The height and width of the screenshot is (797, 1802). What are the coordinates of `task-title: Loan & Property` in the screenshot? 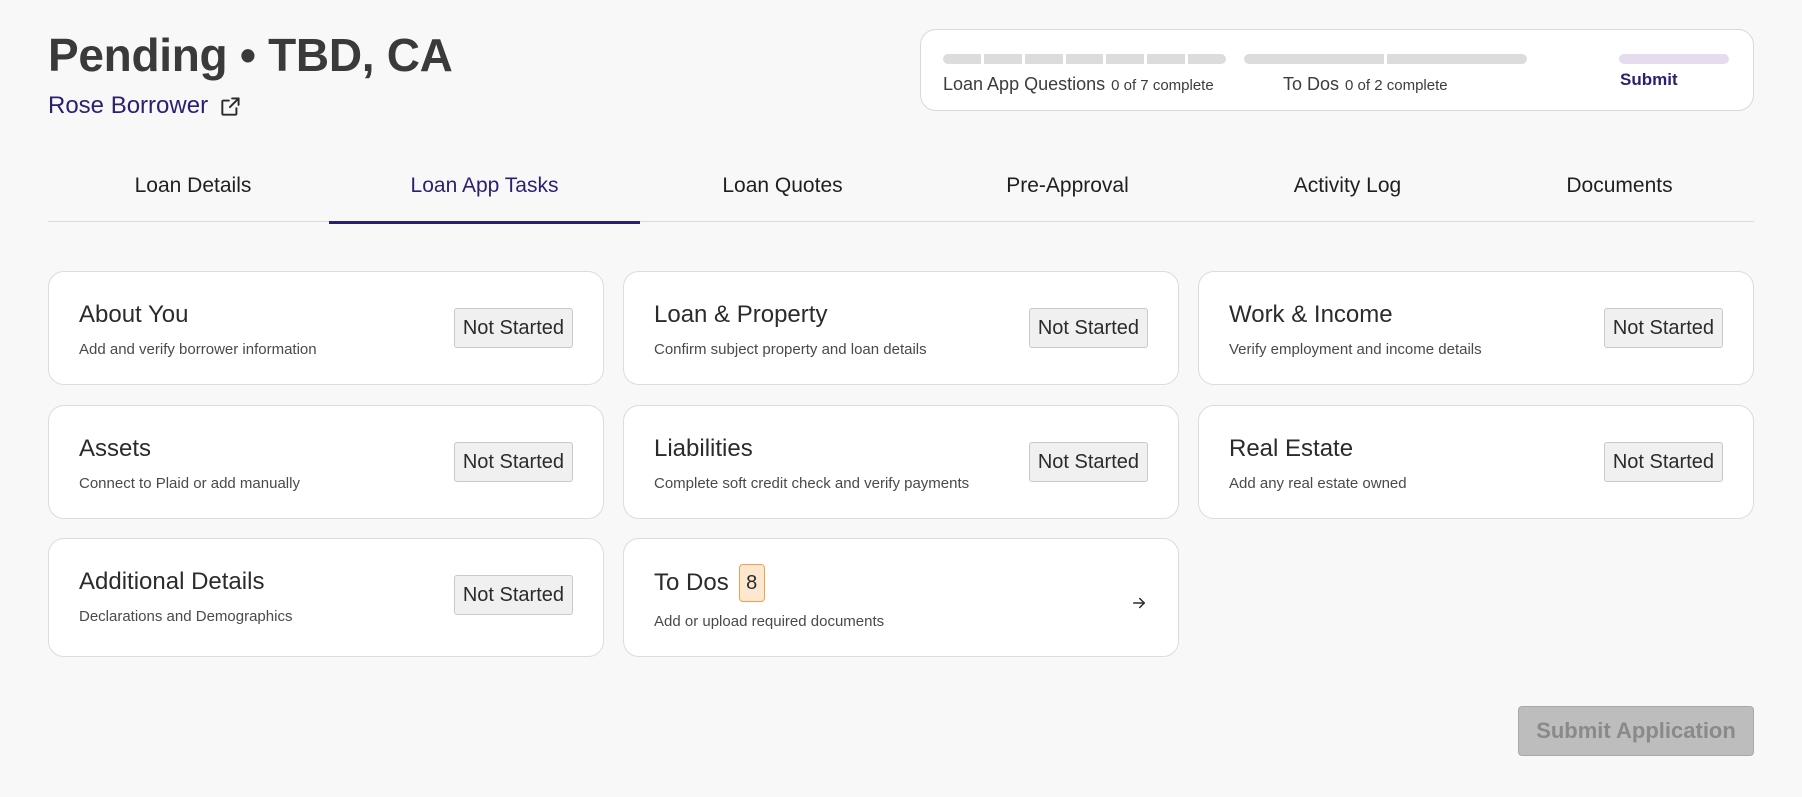 It's located at (741, 314).